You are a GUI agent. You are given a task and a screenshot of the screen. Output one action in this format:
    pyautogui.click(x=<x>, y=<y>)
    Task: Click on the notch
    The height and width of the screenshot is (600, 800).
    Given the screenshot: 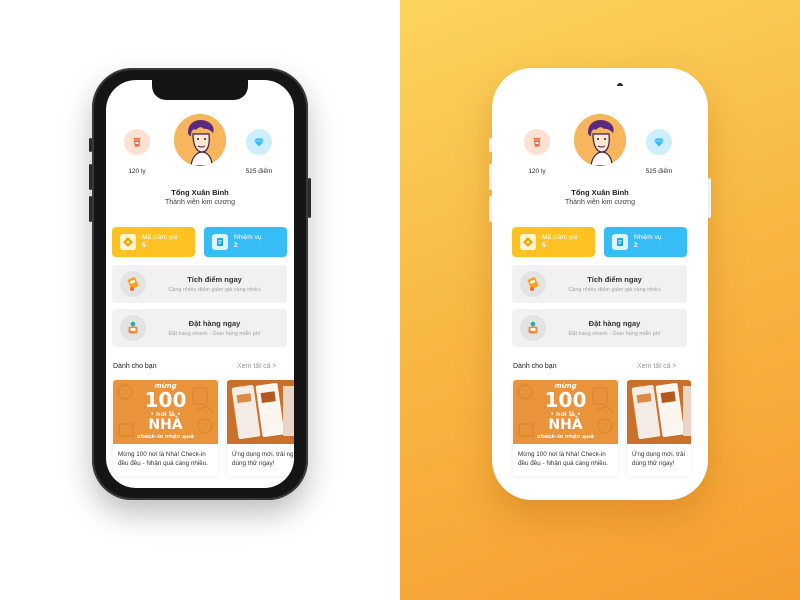 What is the action you would take?
    pyautogui.click(x=200, y=90)
    